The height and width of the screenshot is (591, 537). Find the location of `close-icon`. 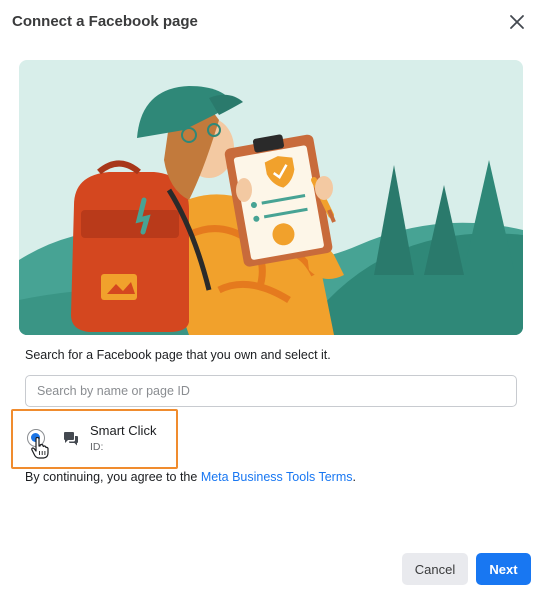

close-icon is located at coordinates (517, 22).